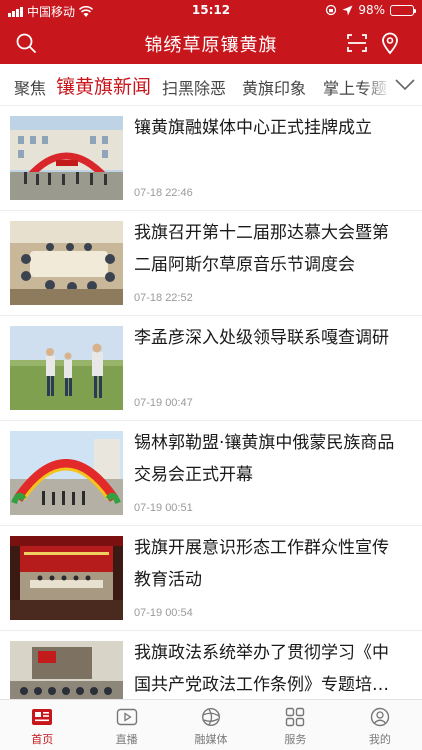  Describe the element at coordinates (261, 564) in the screenshot. I see `news-title: 我旗开展意识形态工作群众性宣传教育活动` at that location.